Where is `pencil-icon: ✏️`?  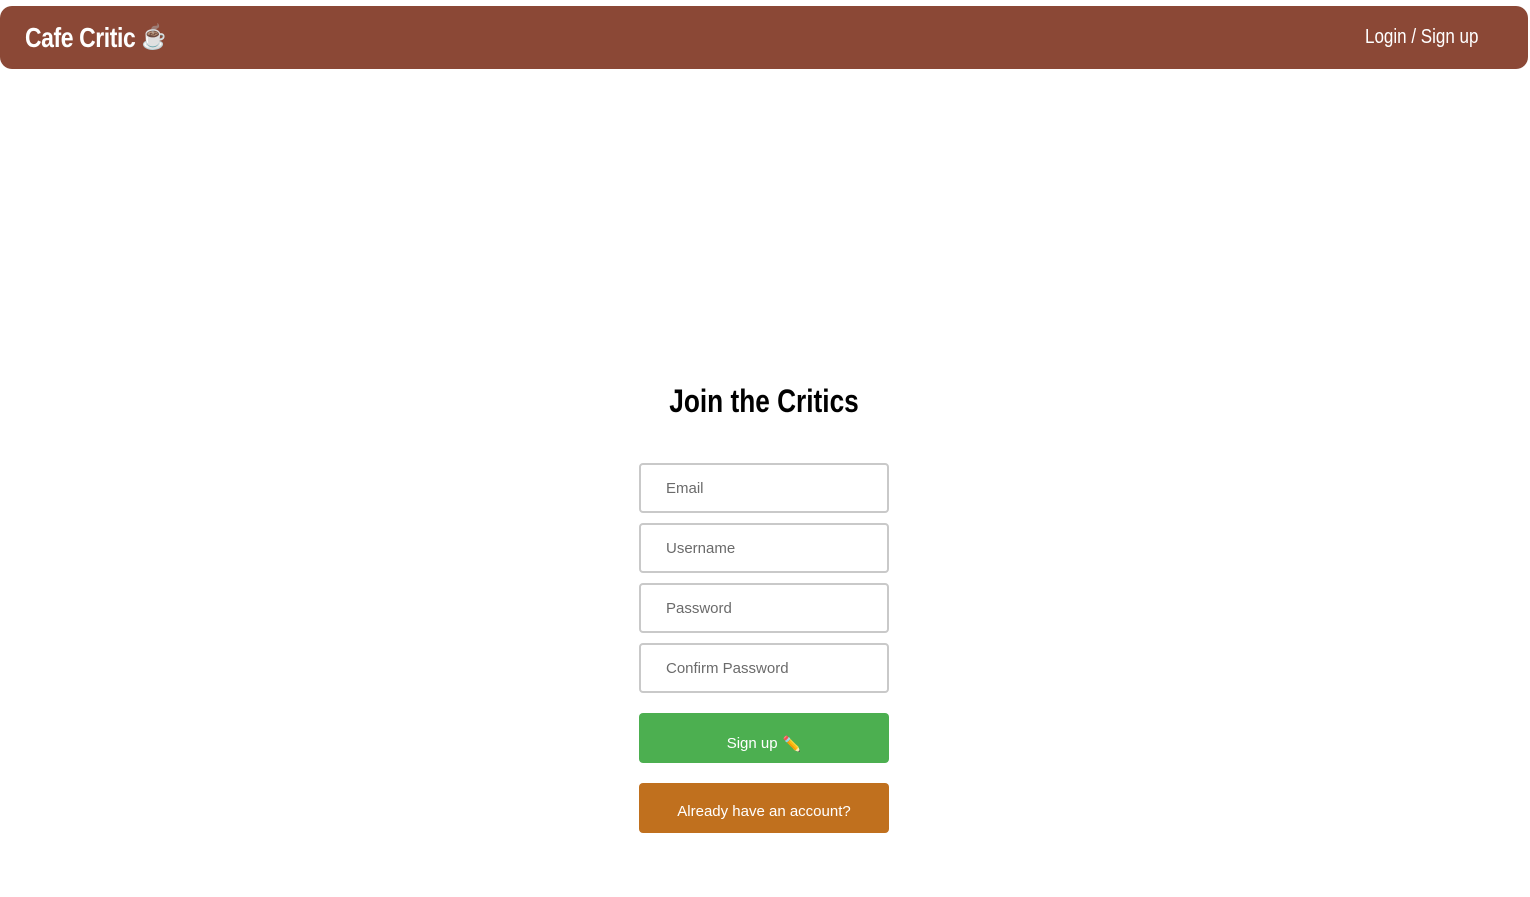 pencil-icon: ✏️ is located at coordinates (792, 744).